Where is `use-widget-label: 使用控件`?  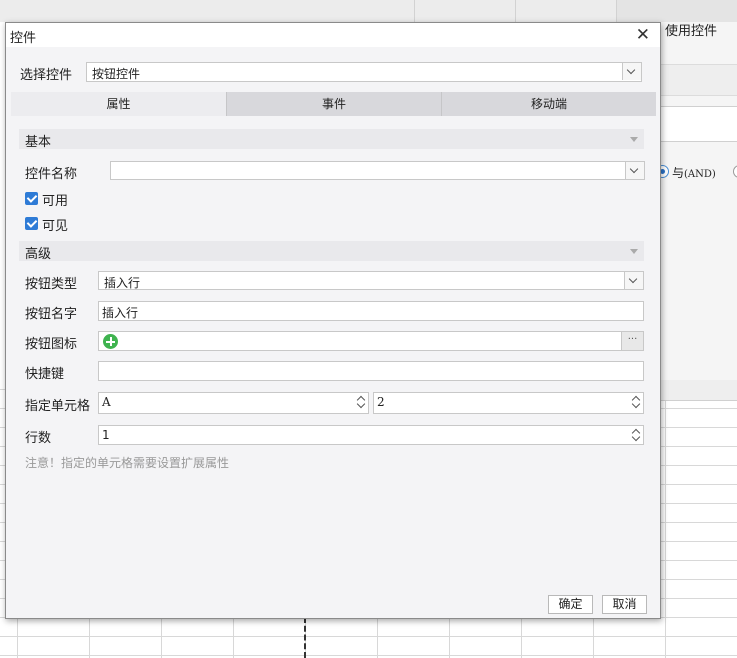 use-widget-label: 使用控件 is located at coordinates (691, 31).